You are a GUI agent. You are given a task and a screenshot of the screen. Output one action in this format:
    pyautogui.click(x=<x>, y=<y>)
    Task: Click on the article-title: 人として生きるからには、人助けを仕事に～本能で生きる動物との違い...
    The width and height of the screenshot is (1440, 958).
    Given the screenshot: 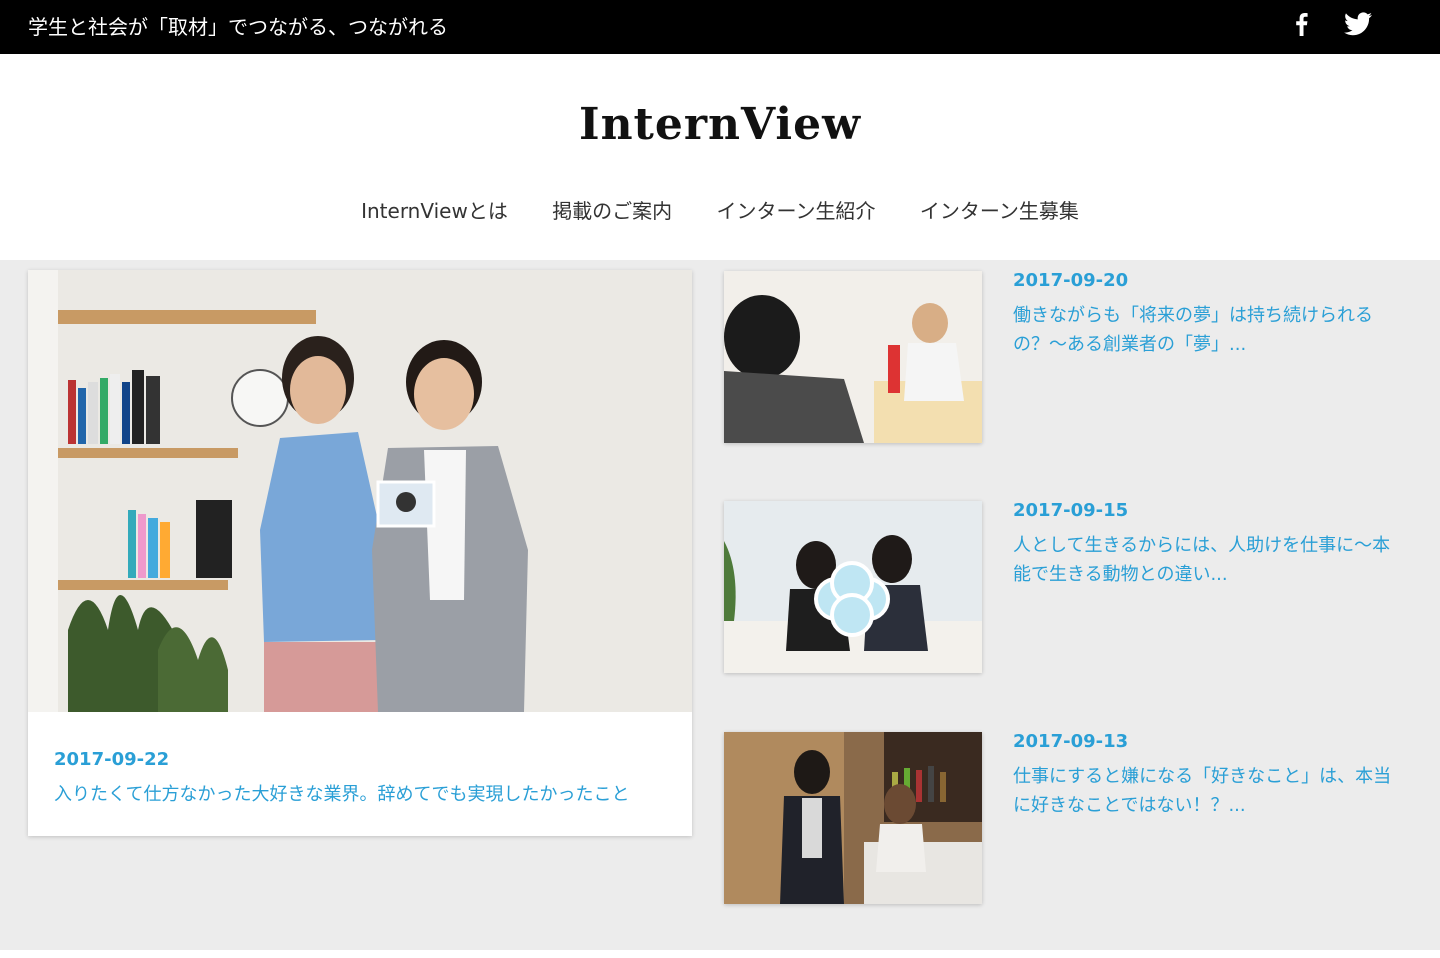 What is the action you would take?
    pyautogui.click(x=1203, y=560)
    